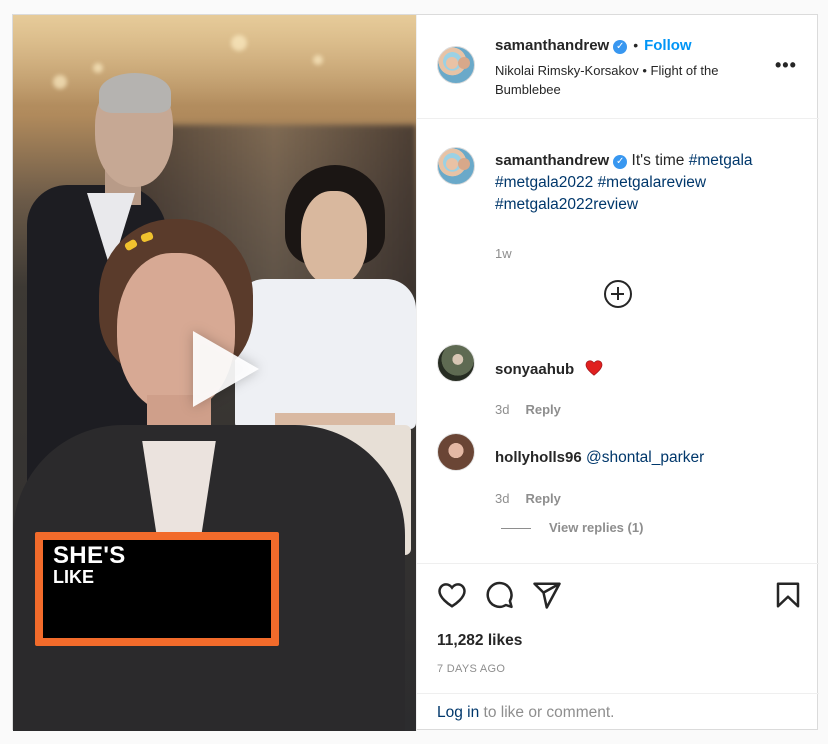  I want to click on hashtag-link: #metgala2022, so click(544, 182).